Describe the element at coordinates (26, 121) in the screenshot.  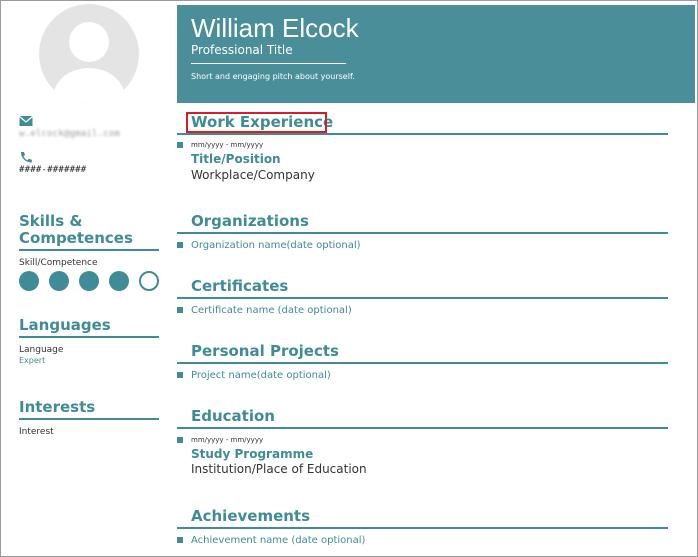
I see `email-icon` at that location.